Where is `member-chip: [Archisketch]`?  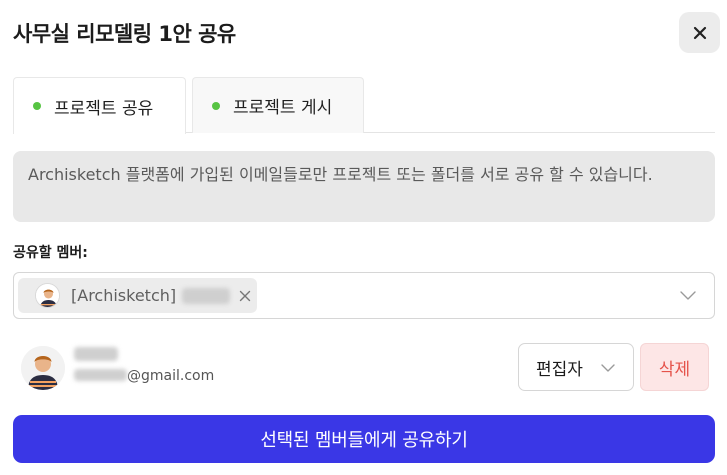 member-chip: [Archisketch] is located at coordinates (137, 295).